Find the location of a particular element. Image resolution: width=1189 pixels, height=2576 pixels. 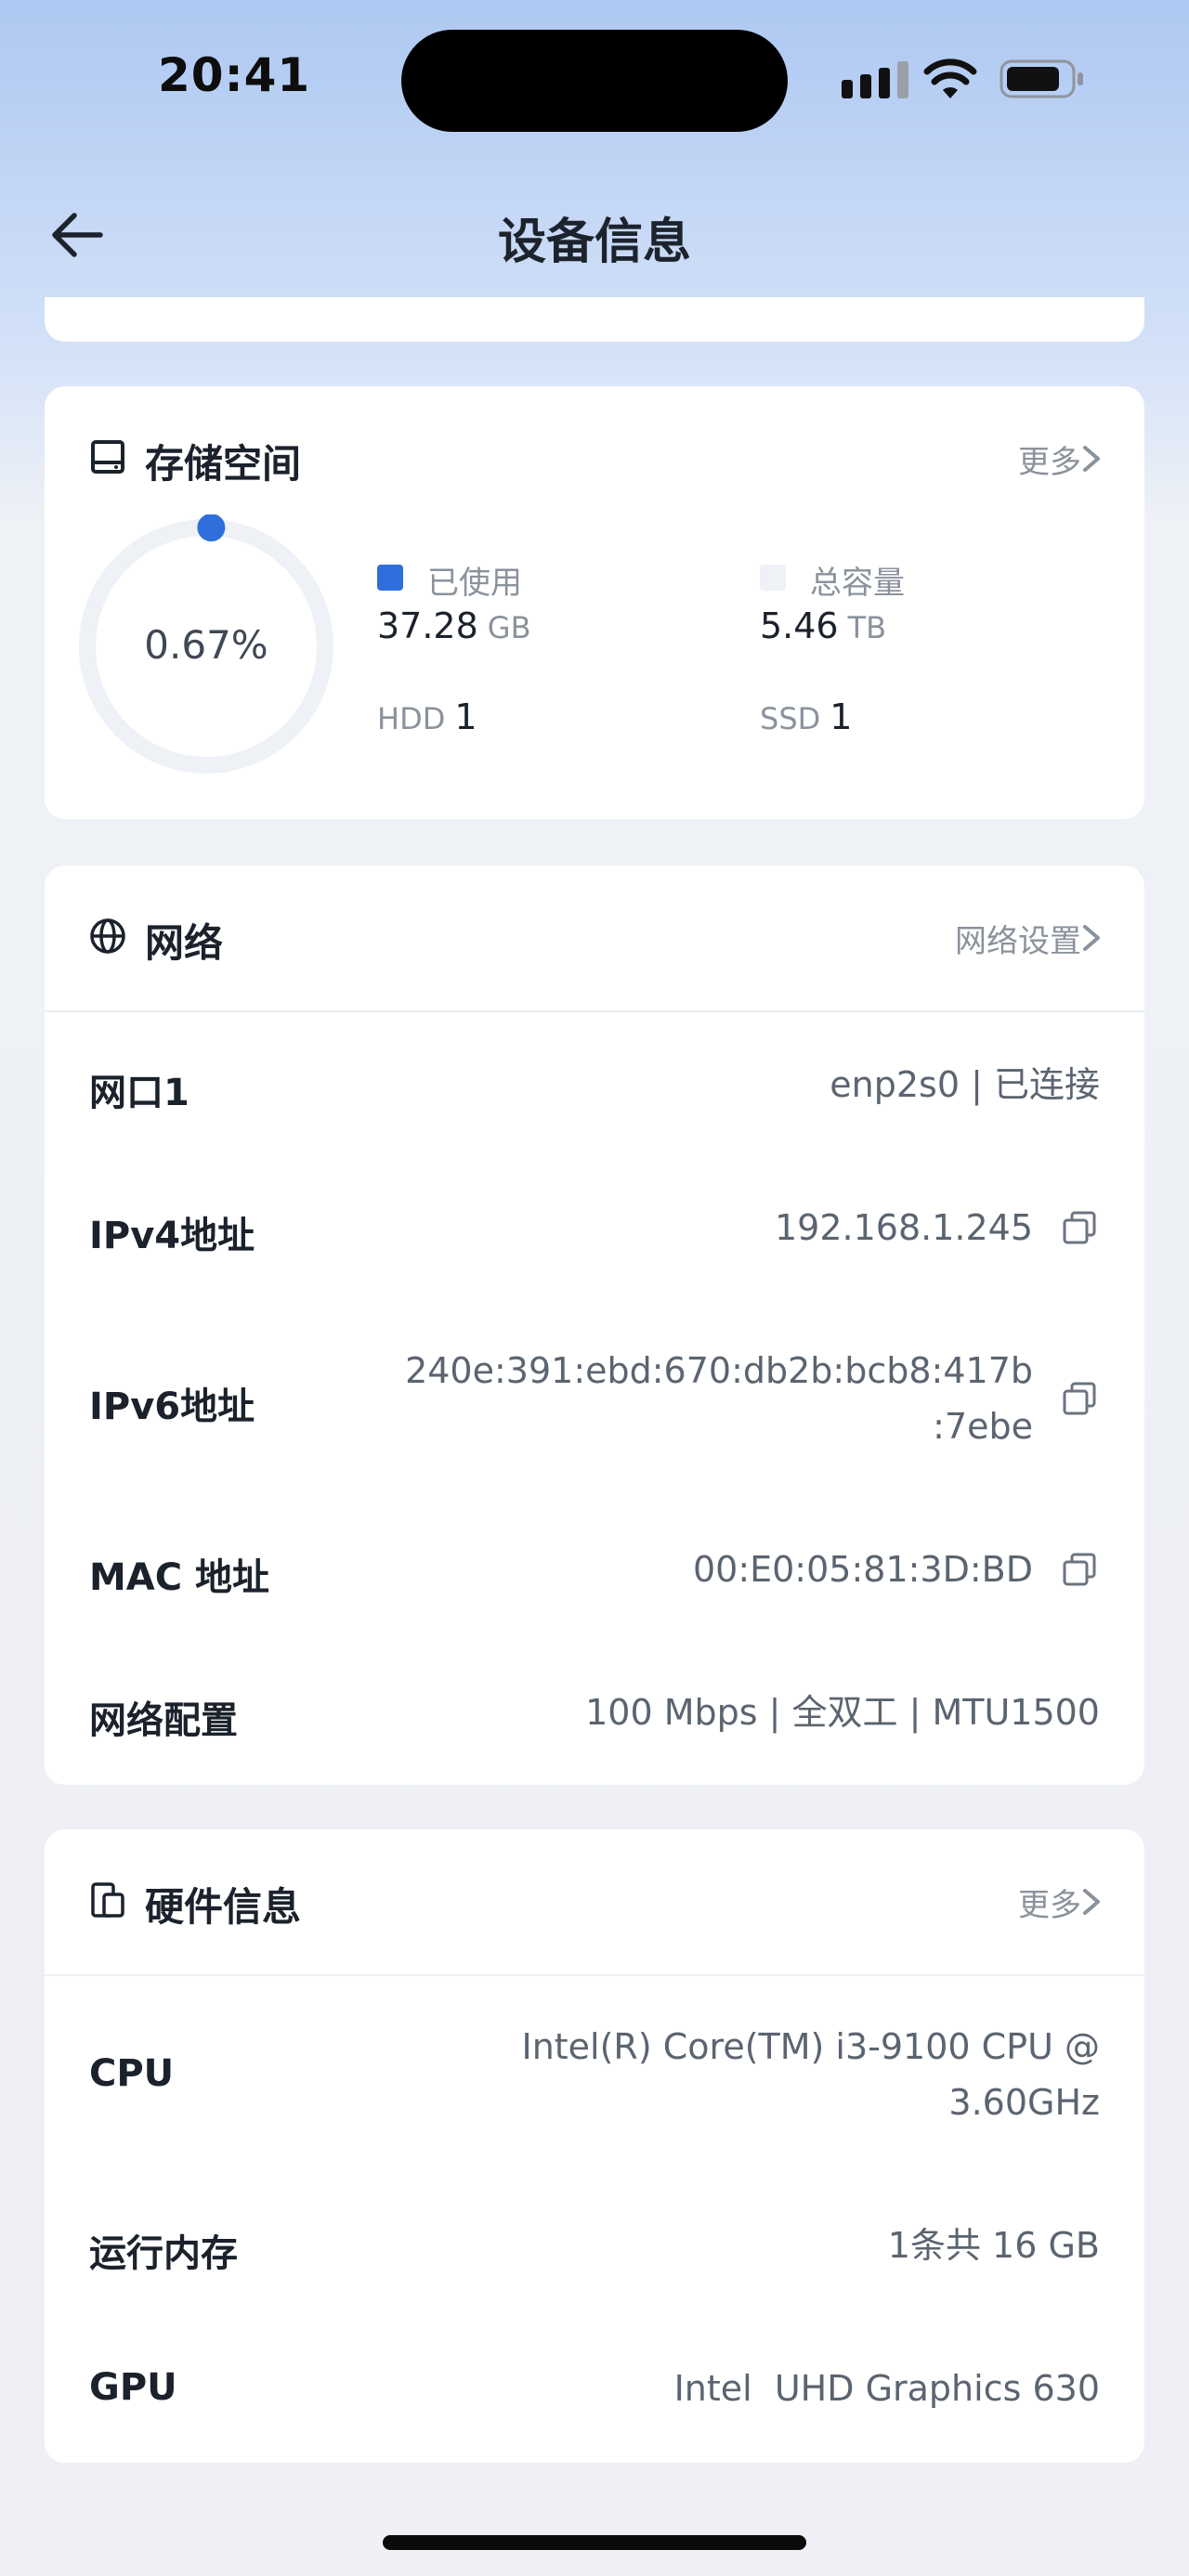

network-row-value: 100 Mbps | 全双工 | MTU1500 is located at coordinates (843, 1713).